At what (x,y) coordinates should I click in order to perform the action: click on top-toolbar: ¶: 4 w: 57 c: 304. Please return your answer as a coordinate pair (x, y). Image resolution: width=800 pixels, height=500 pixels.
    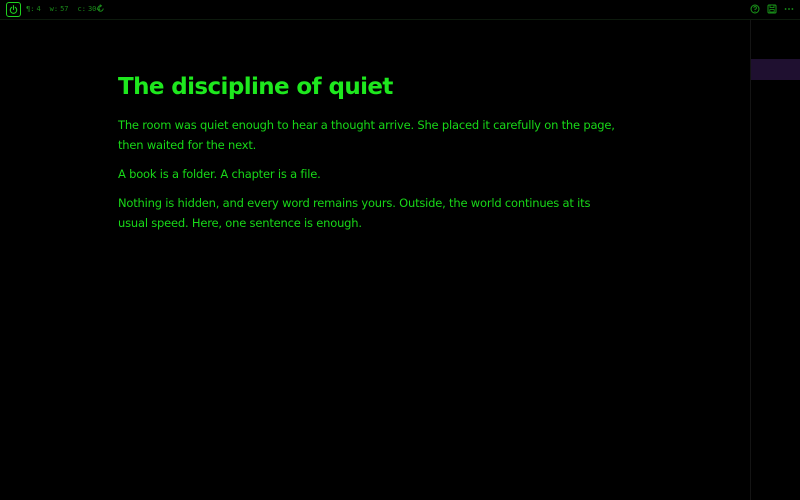
    Looking at the image, I should click on (400, 10).